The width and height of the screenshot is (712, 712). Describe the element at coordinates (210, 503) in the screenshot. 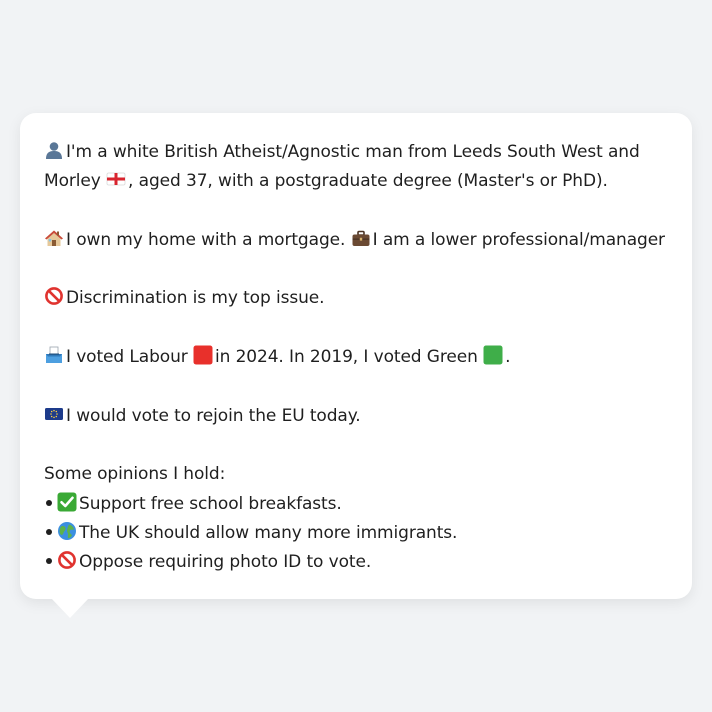

I see `opinion-text: Support free school breakfasts.` at that location.